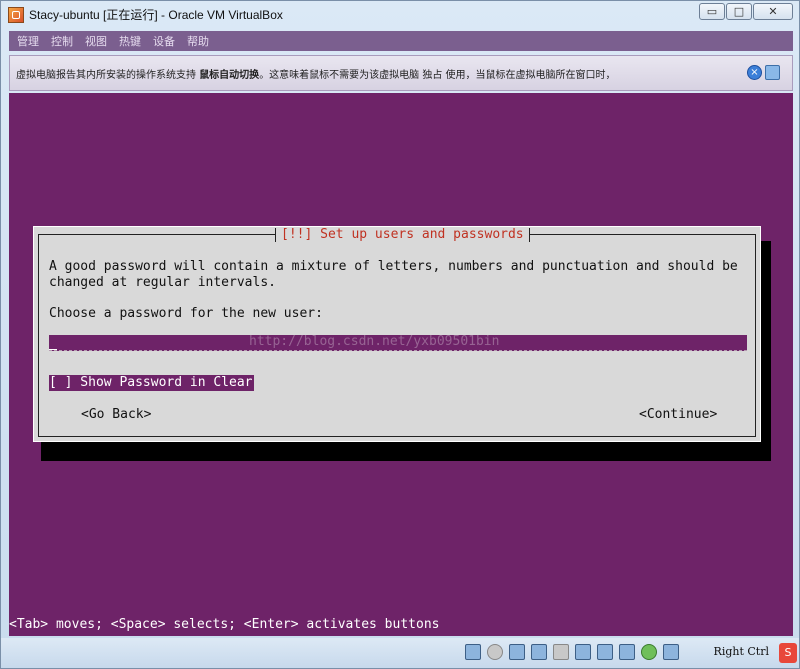 The height and width of the screenshot is (669, 800). What do you see at coordinates (96, 41) in the screenshot?
I see `menu-view: 视图` at bounding box center [96, 41].